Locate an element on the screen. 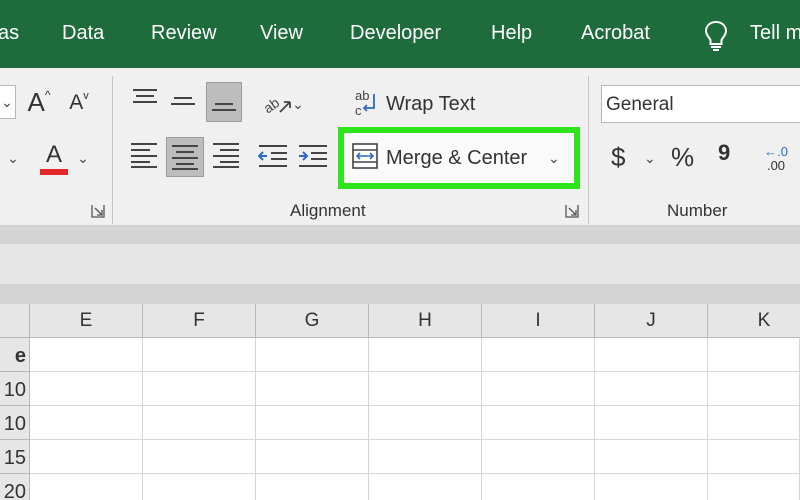  tab-formulas: as is located at coordinates (9, 33).